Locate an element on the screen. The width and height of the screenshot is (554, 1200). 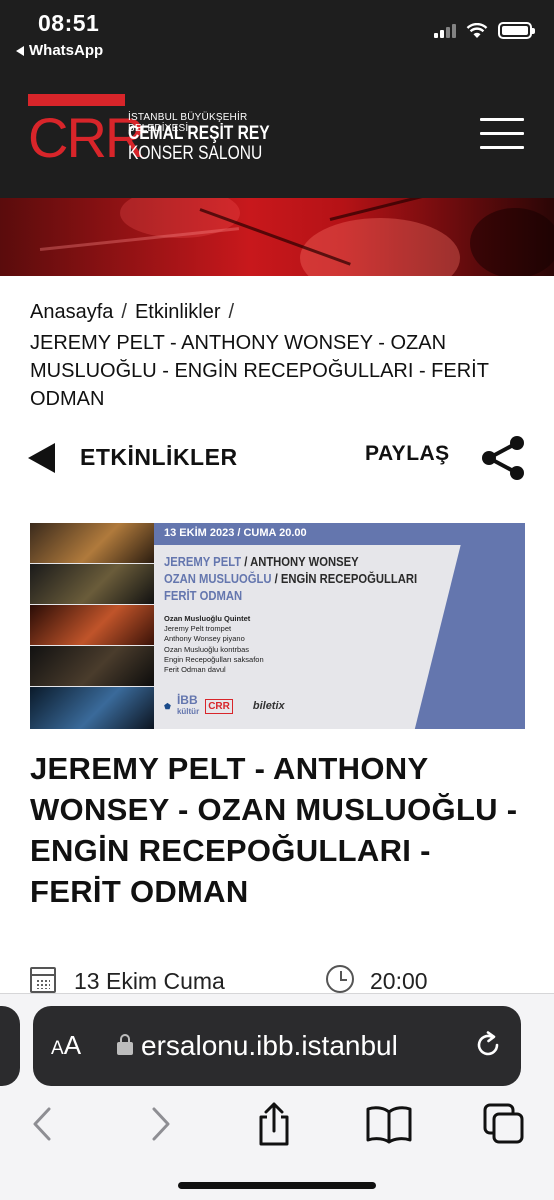
poster-photo-bass is located at coordinates (92, 666).